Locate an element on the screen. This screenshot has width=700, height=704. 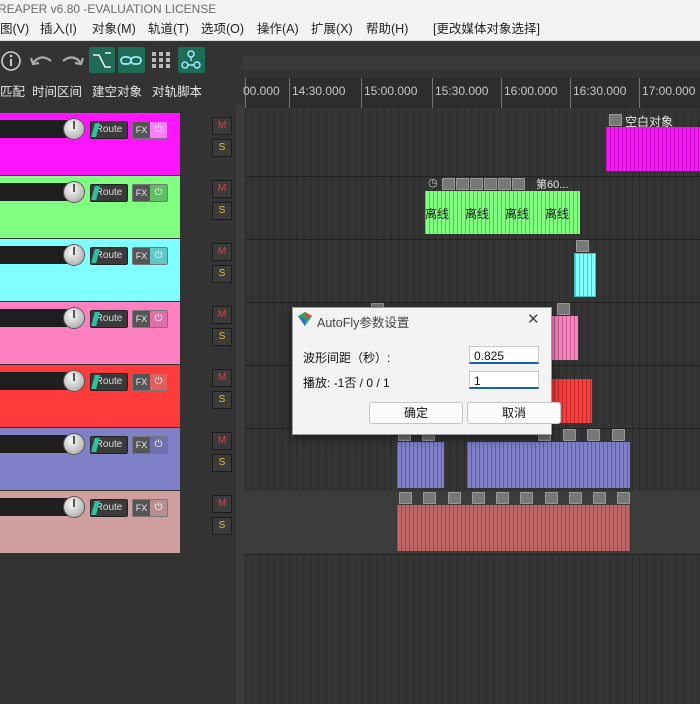
track-1-header: Route FX ⏻ is located at coordinates (90, 144).